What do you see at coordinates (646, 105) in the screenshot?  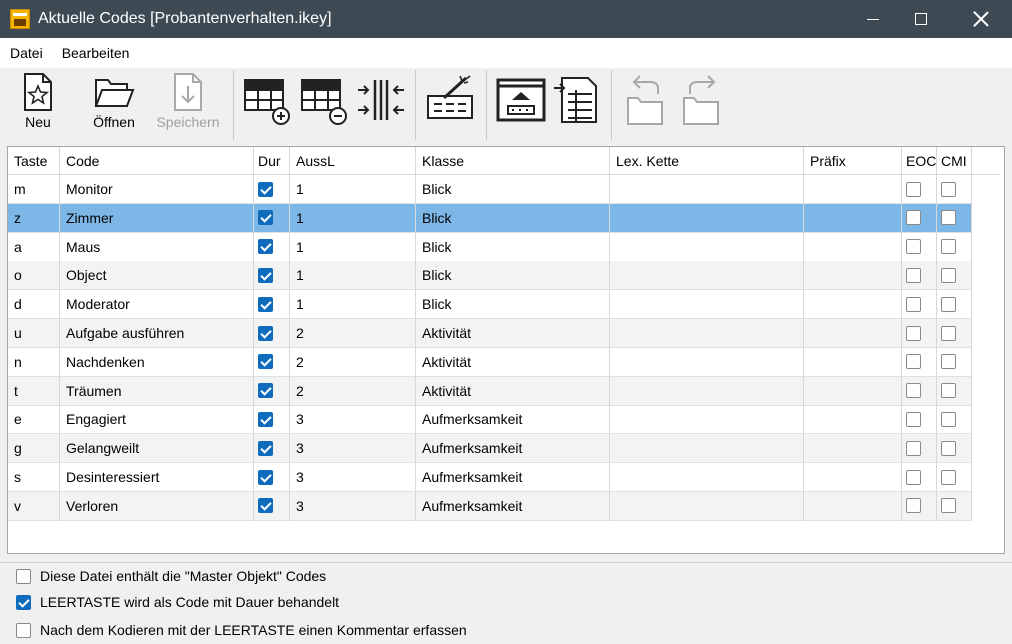 I see `undo-button` at bounding box center [646, 105].